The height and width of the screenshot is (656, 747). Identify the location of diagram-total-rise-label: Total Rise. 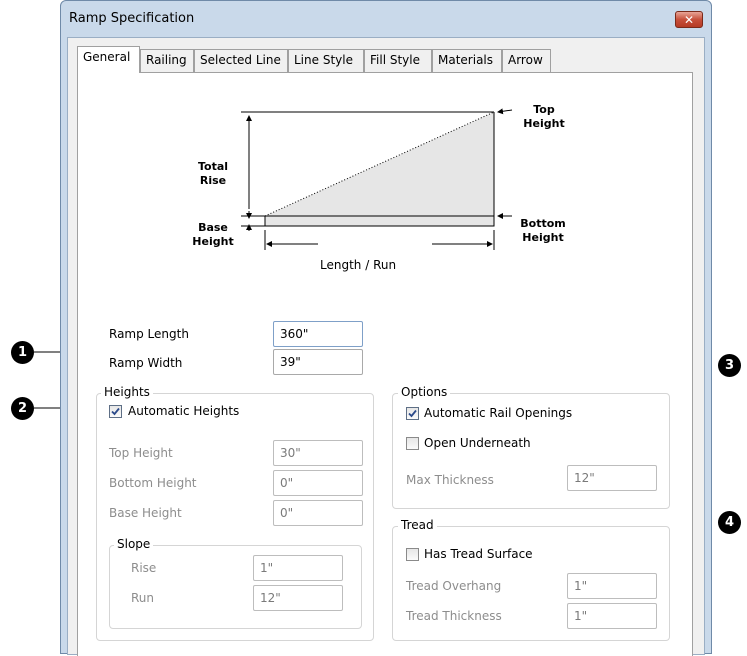
(213, 173).